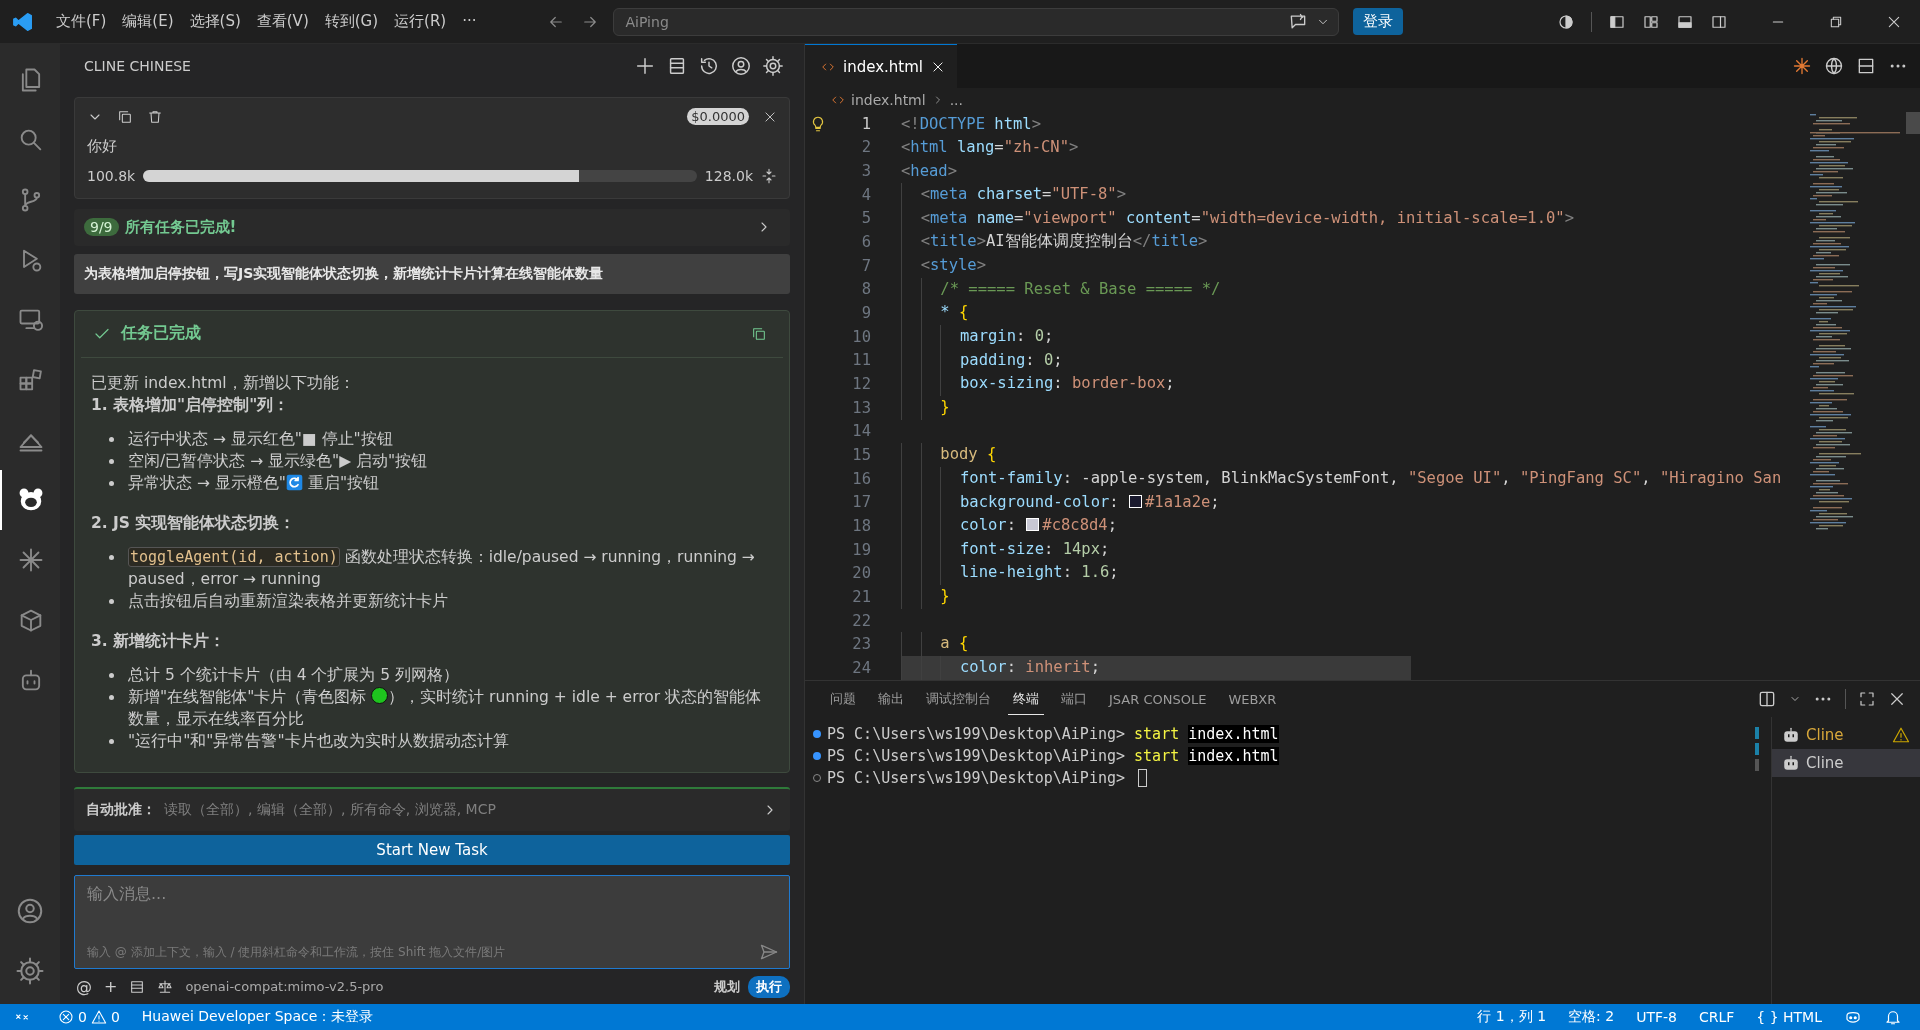 The height and width of the screenshot is (1030, 1920). What do you see at coordinates (257, 1017) in the screenshot?
I see `status-item: Huawei Developer Space：未登录` at bounding box center [257, 1017].